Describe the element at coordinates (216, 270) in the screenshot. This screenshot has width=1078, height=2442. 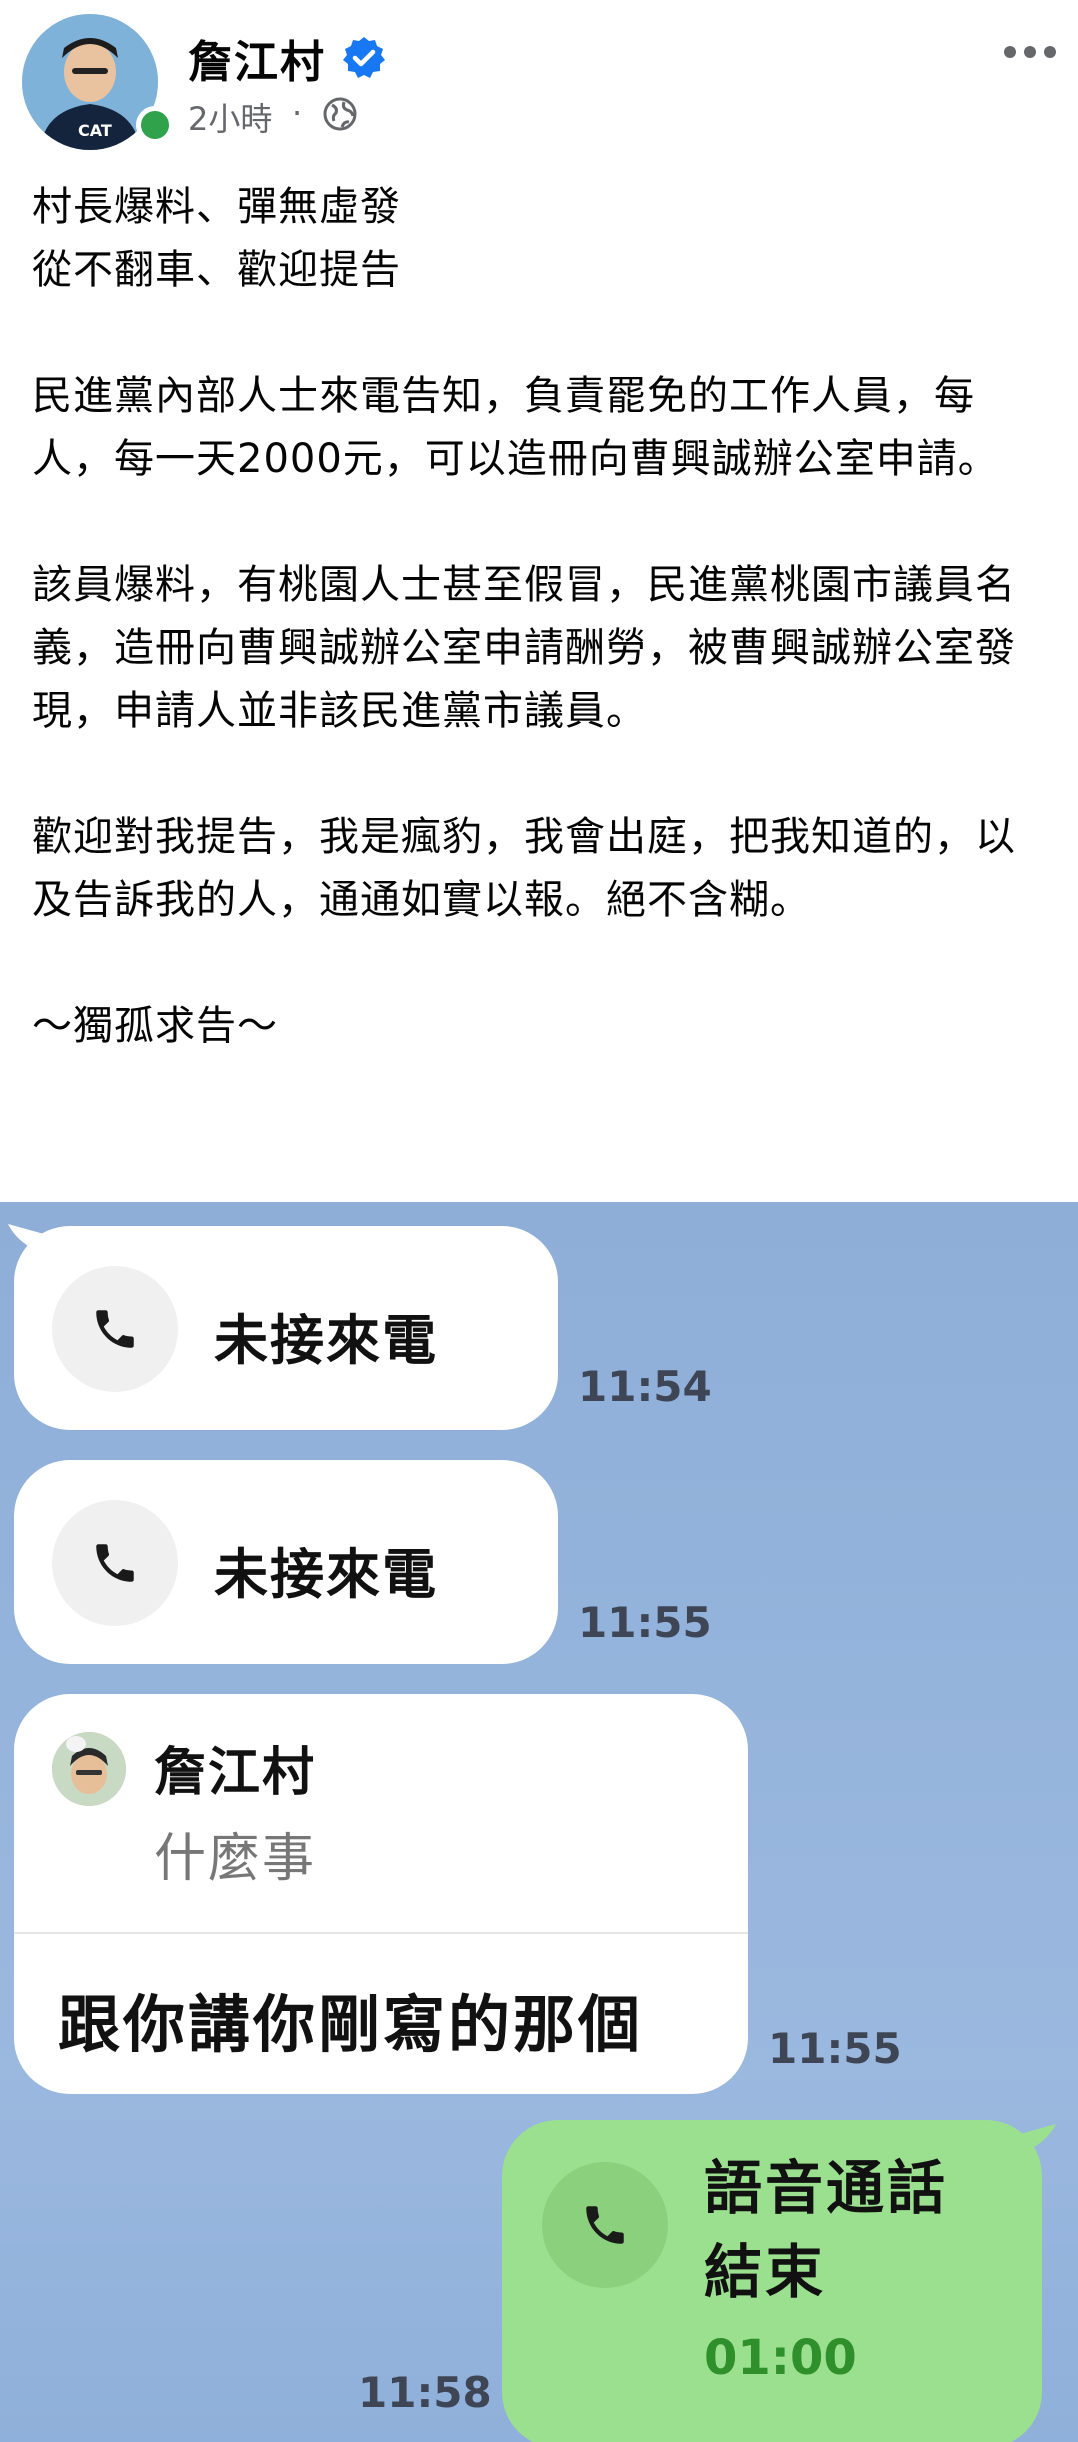
I see `post-text-line: 從不翻車、歡迎提告` at that location.